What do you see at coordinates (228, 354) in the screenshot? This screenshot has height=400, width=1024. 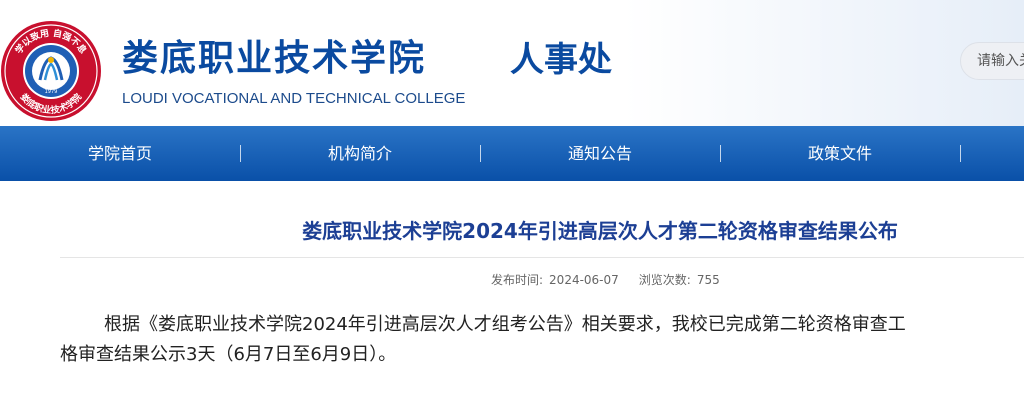 I see `body-paragraph-line: 格审查结果公示3天（6月7日至6月9日）。` at bounding box center [228, 354].